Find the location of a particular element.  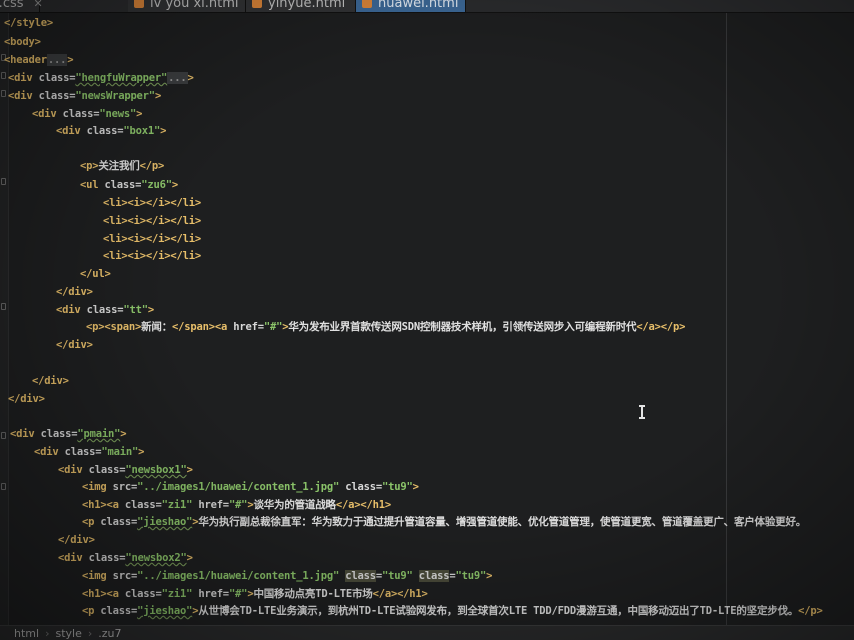

code-line: <div class="tt"> is located at coordinates (105, 310).